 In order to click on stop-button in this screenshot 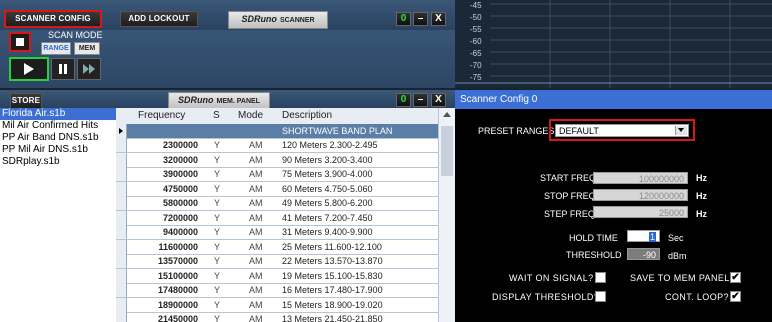, I will do `click(20, 42)`.